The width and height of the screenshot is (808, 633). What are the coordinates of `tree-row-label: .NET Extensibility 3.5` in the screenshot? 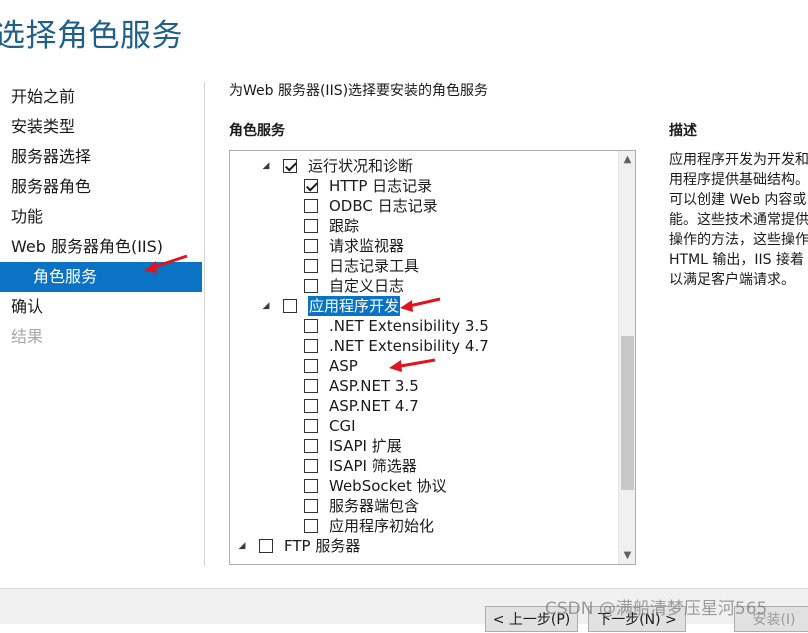 It's located at (409, 326).